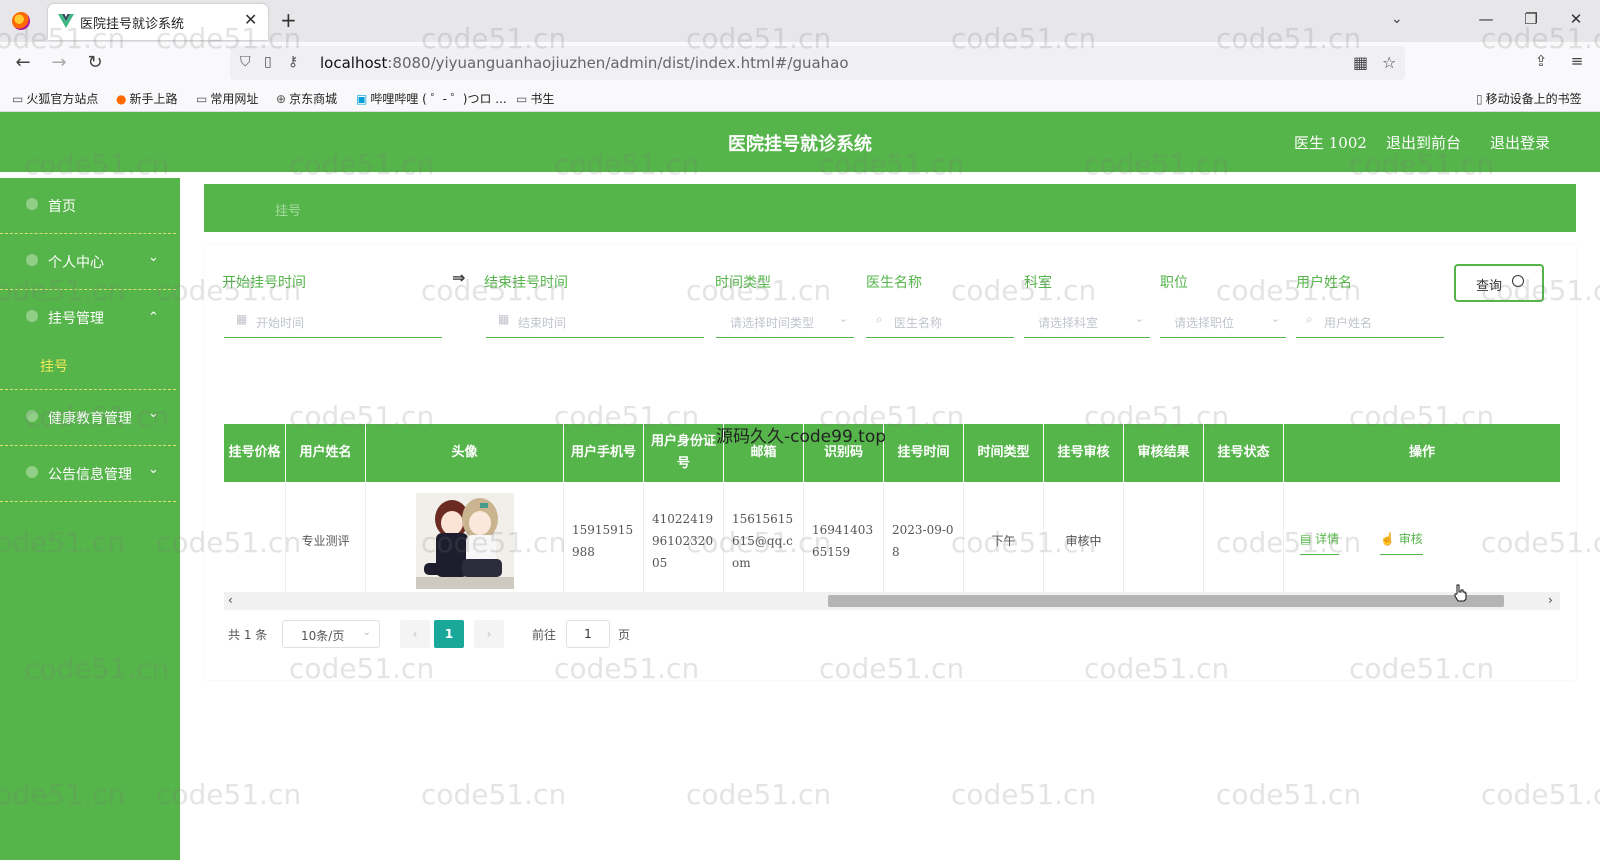  I want to click on sidebar-item-profile: 个人中心 ⌄, so click(88, 262).